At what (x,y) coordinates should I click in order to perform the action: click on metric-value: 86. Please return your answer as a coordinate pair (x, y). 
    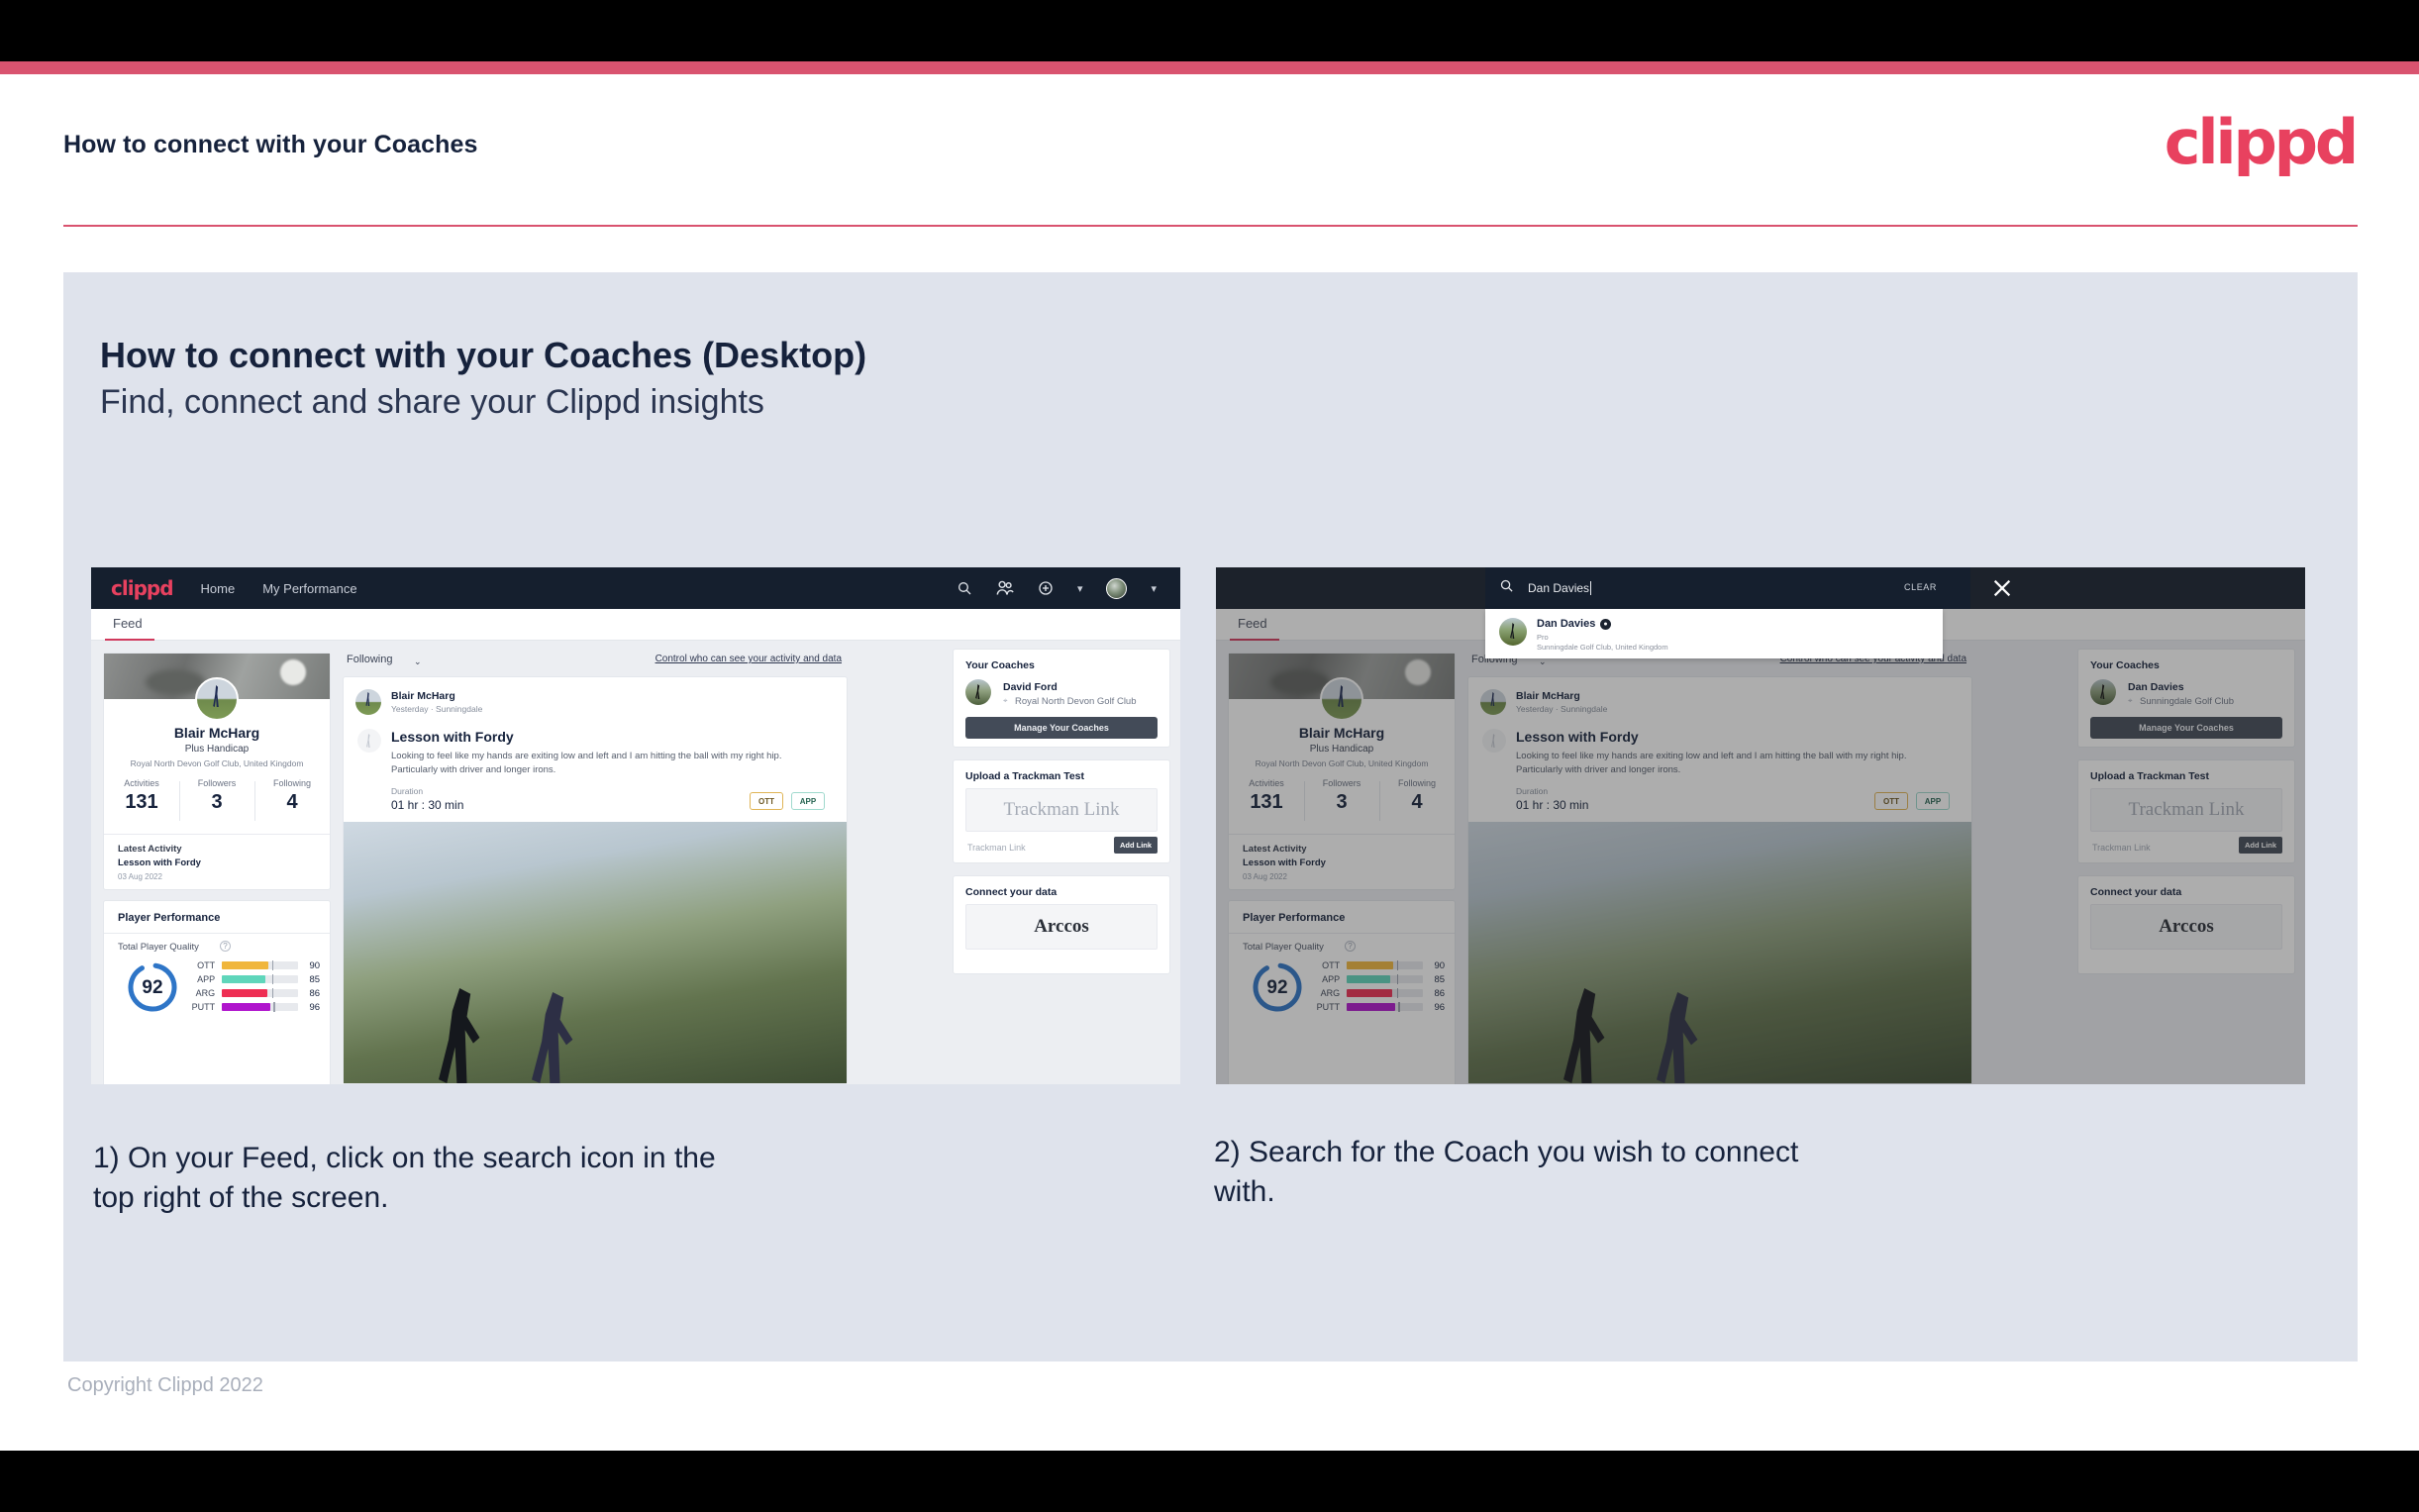
    Looking at the image, I should click on (315, 993).